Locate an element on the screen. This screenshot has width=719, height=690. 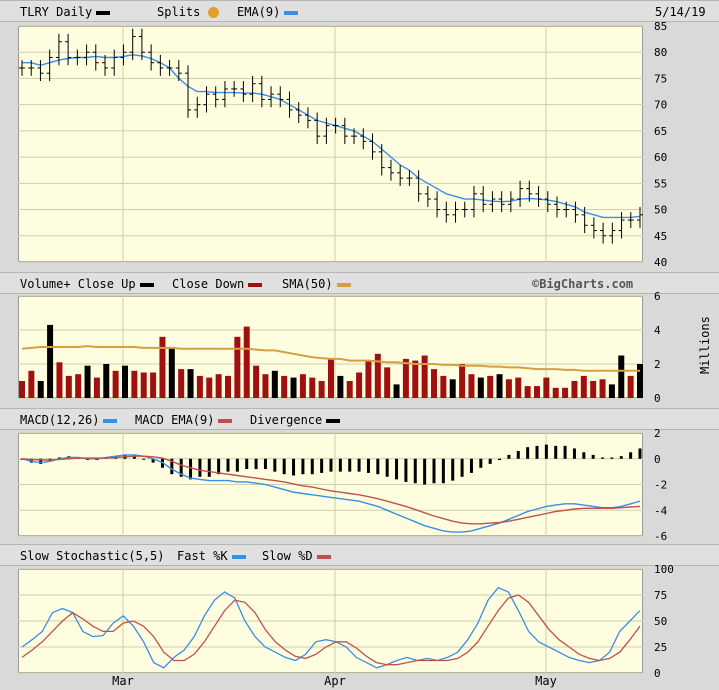
price-tick-label: 70 is located at coordinates (660, 105).